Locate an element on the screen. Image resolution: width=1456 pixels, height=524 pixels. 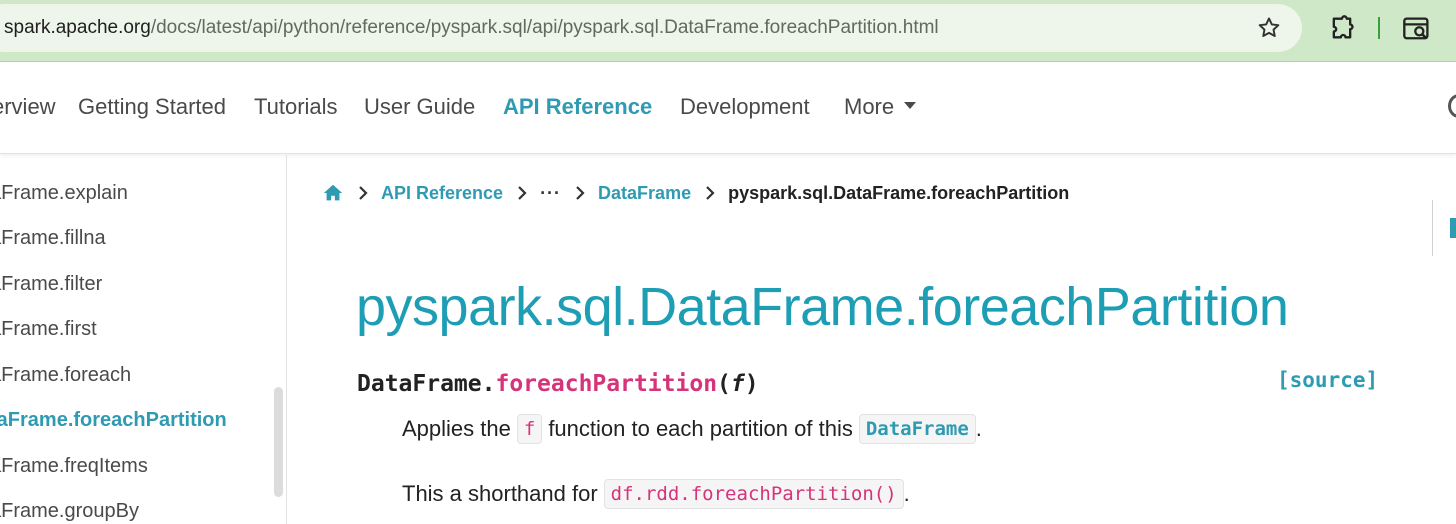
inline-code-f: f is located at coordinates (529, 429).